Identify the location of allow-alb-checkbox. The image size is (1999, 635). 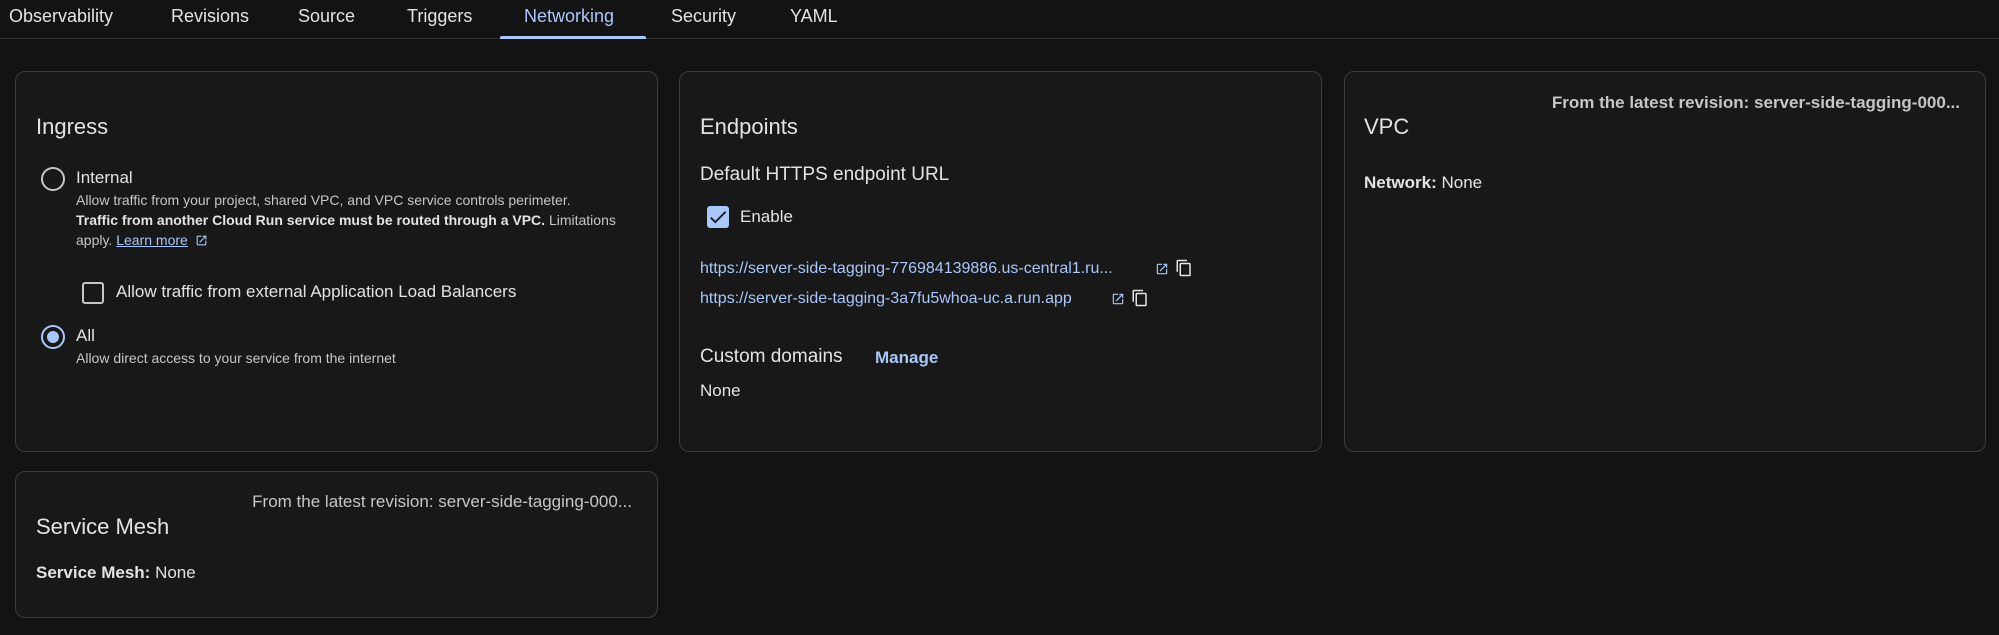
(93, 293).